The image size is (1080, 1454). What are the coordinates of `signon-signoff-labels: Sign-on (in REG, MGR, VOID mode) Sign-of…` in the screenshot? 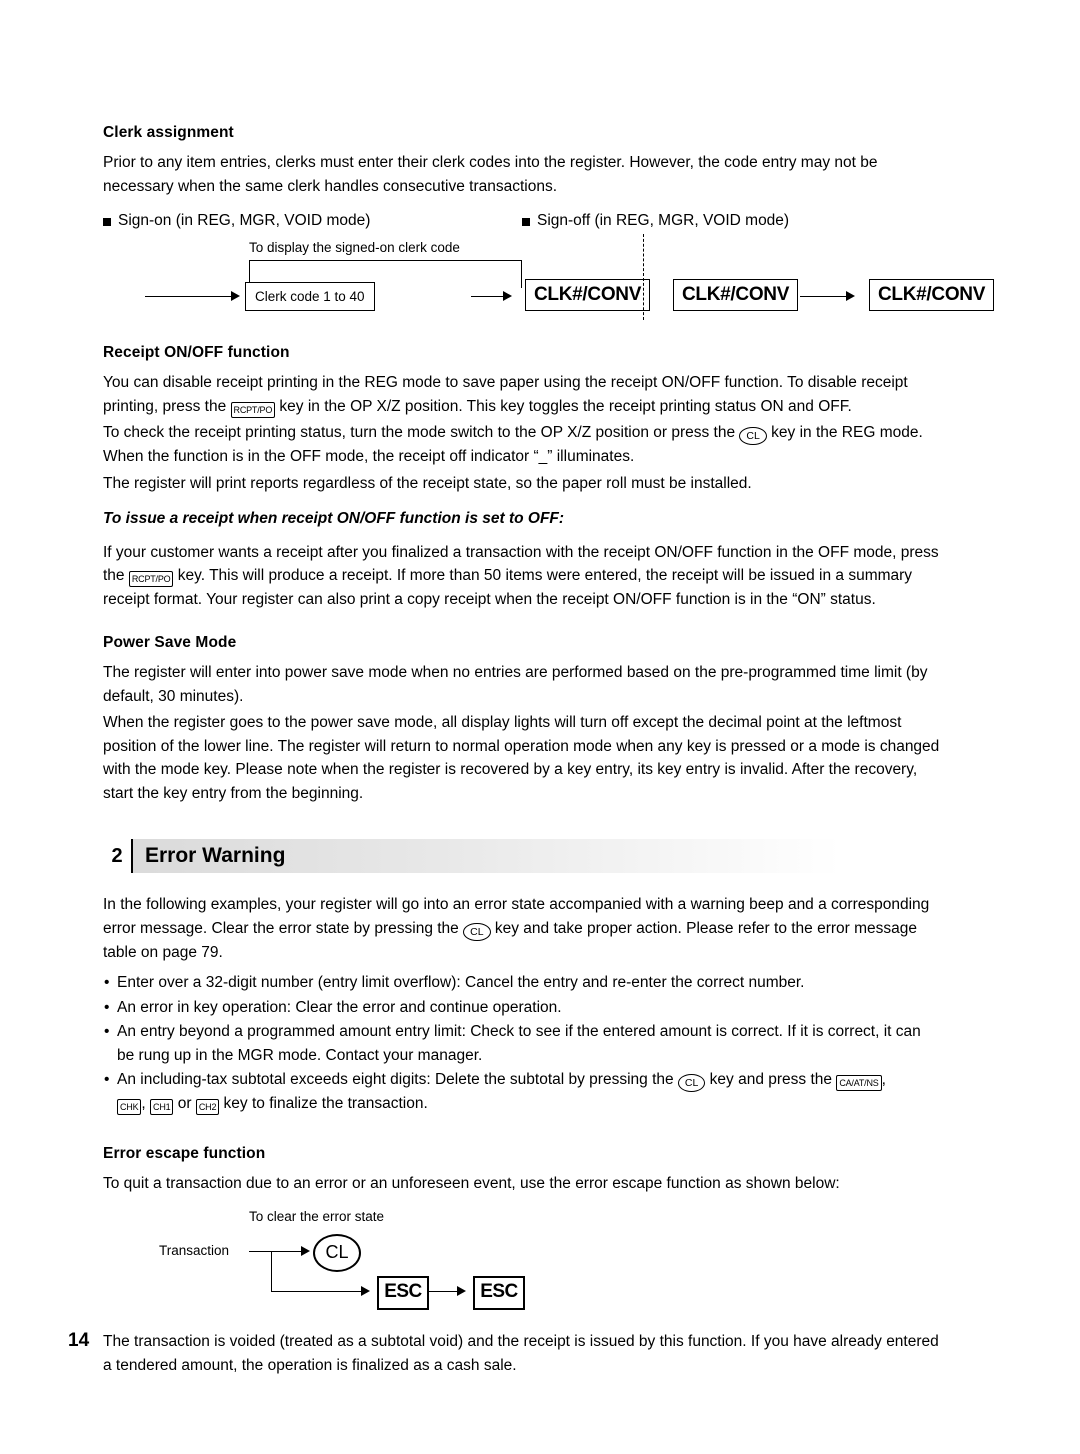 It's located at (522, 221).